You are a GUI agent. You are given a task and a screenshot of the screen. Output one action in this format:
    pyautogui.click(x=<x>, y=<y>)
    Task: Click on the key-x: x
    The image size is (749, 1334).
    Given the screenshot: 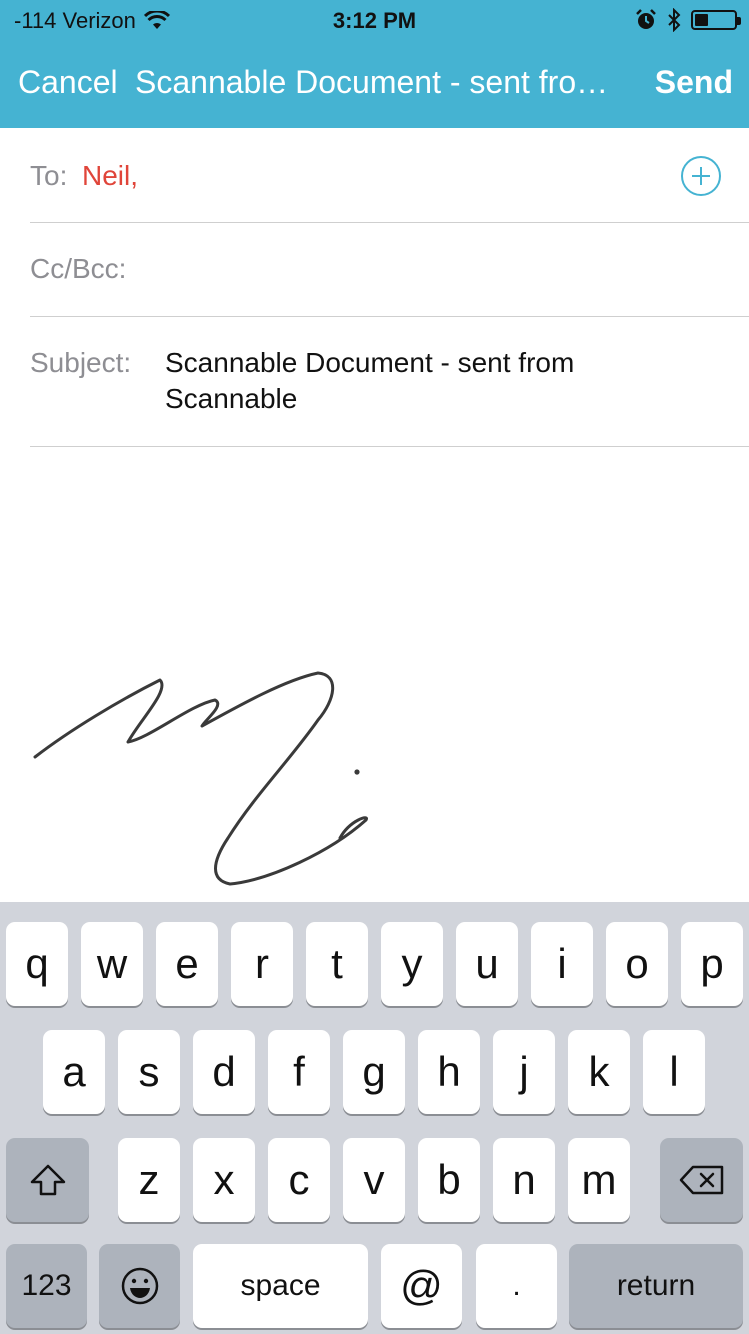 What is the action you would take?
    pyautogui.click(x=224, y=1180)
    